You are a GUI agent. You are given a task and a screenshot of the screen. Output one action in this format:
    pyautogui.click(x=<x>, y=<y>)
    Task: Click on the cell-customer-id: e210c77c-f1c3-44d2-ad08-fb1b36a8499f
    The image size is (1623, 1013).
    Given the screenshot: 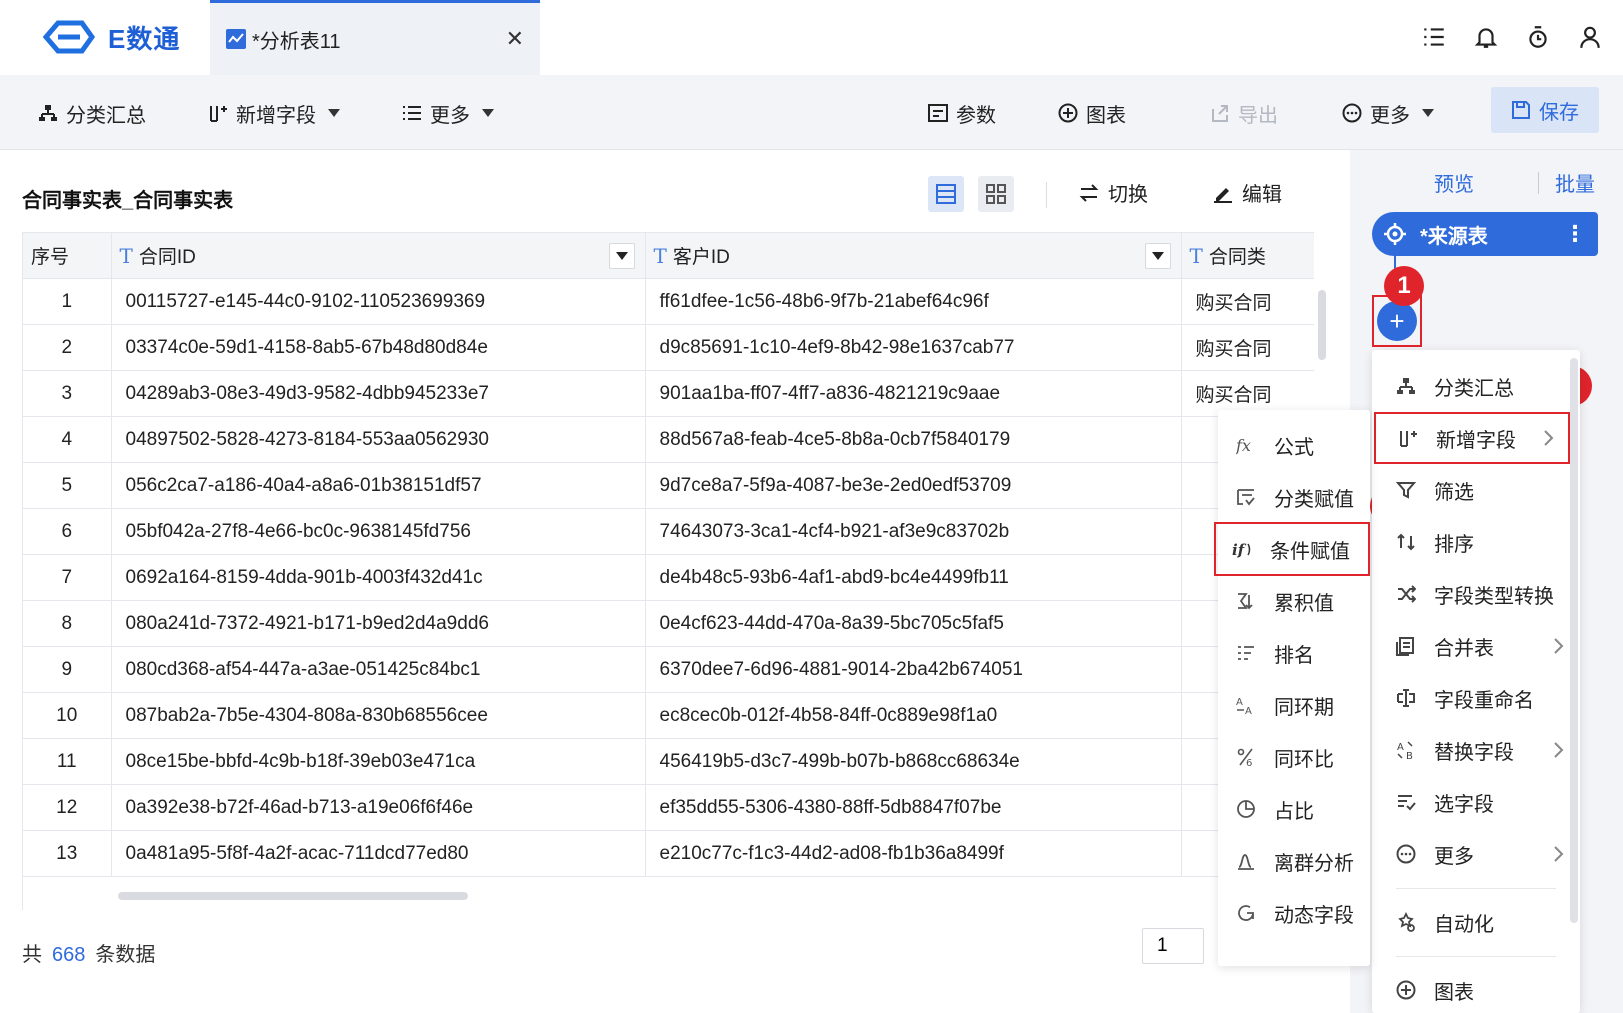 What is the action you would take?
    pyautogui.click(x=913, y=853)
    